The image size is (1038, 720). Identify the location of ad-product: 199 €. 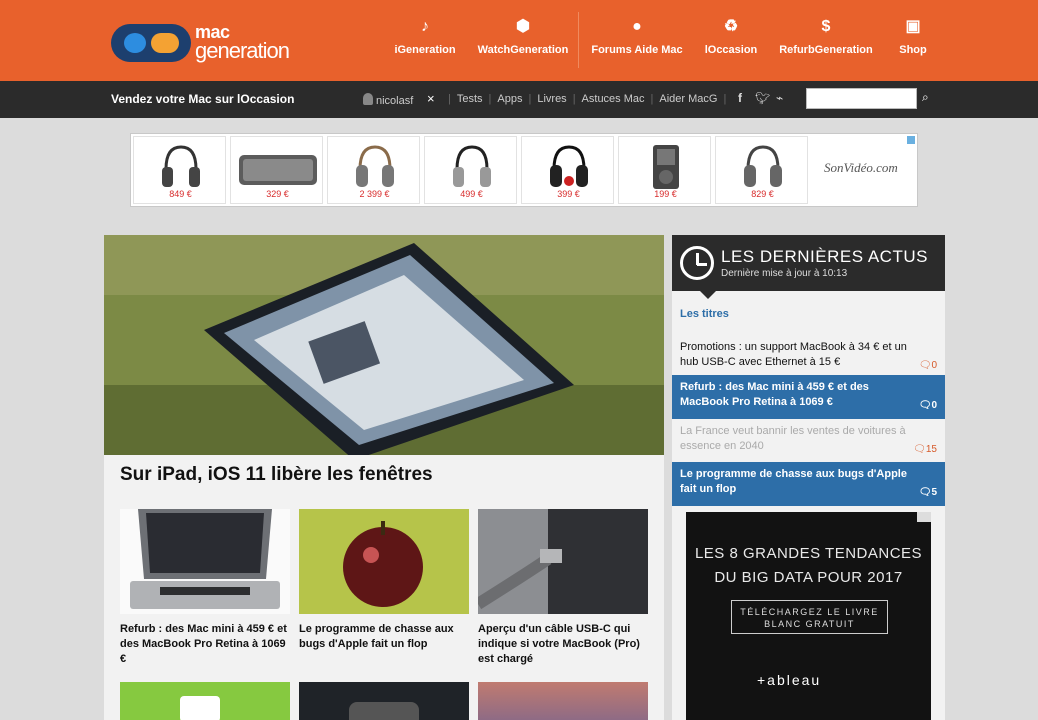
(664, 170).